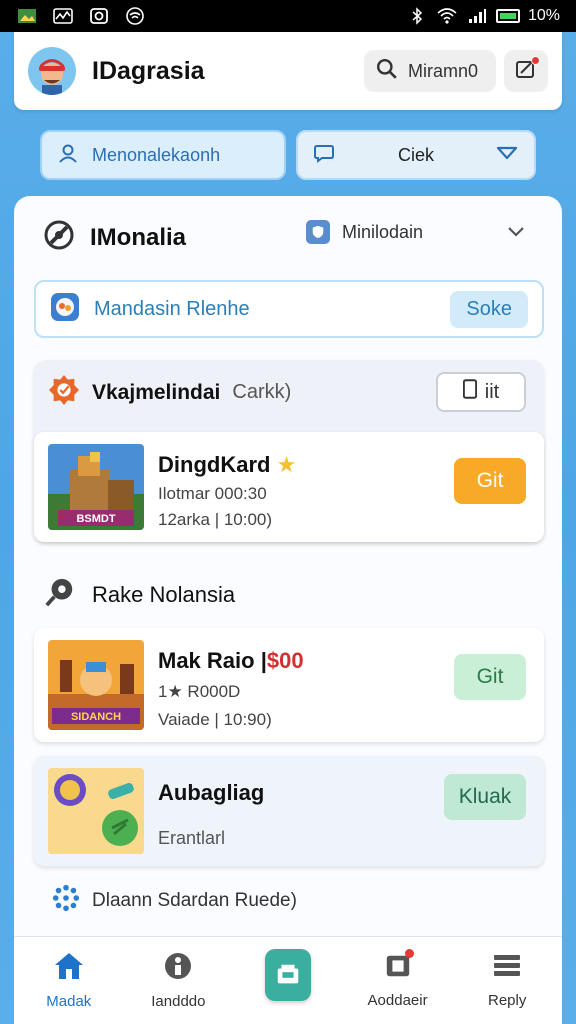 The width and height of the screenshot is (576, 1024). What do you see at coordinates (199, 691) in the screenshot?
I see `item-detail: 1★ R000D` at bounding box center [199, 691].